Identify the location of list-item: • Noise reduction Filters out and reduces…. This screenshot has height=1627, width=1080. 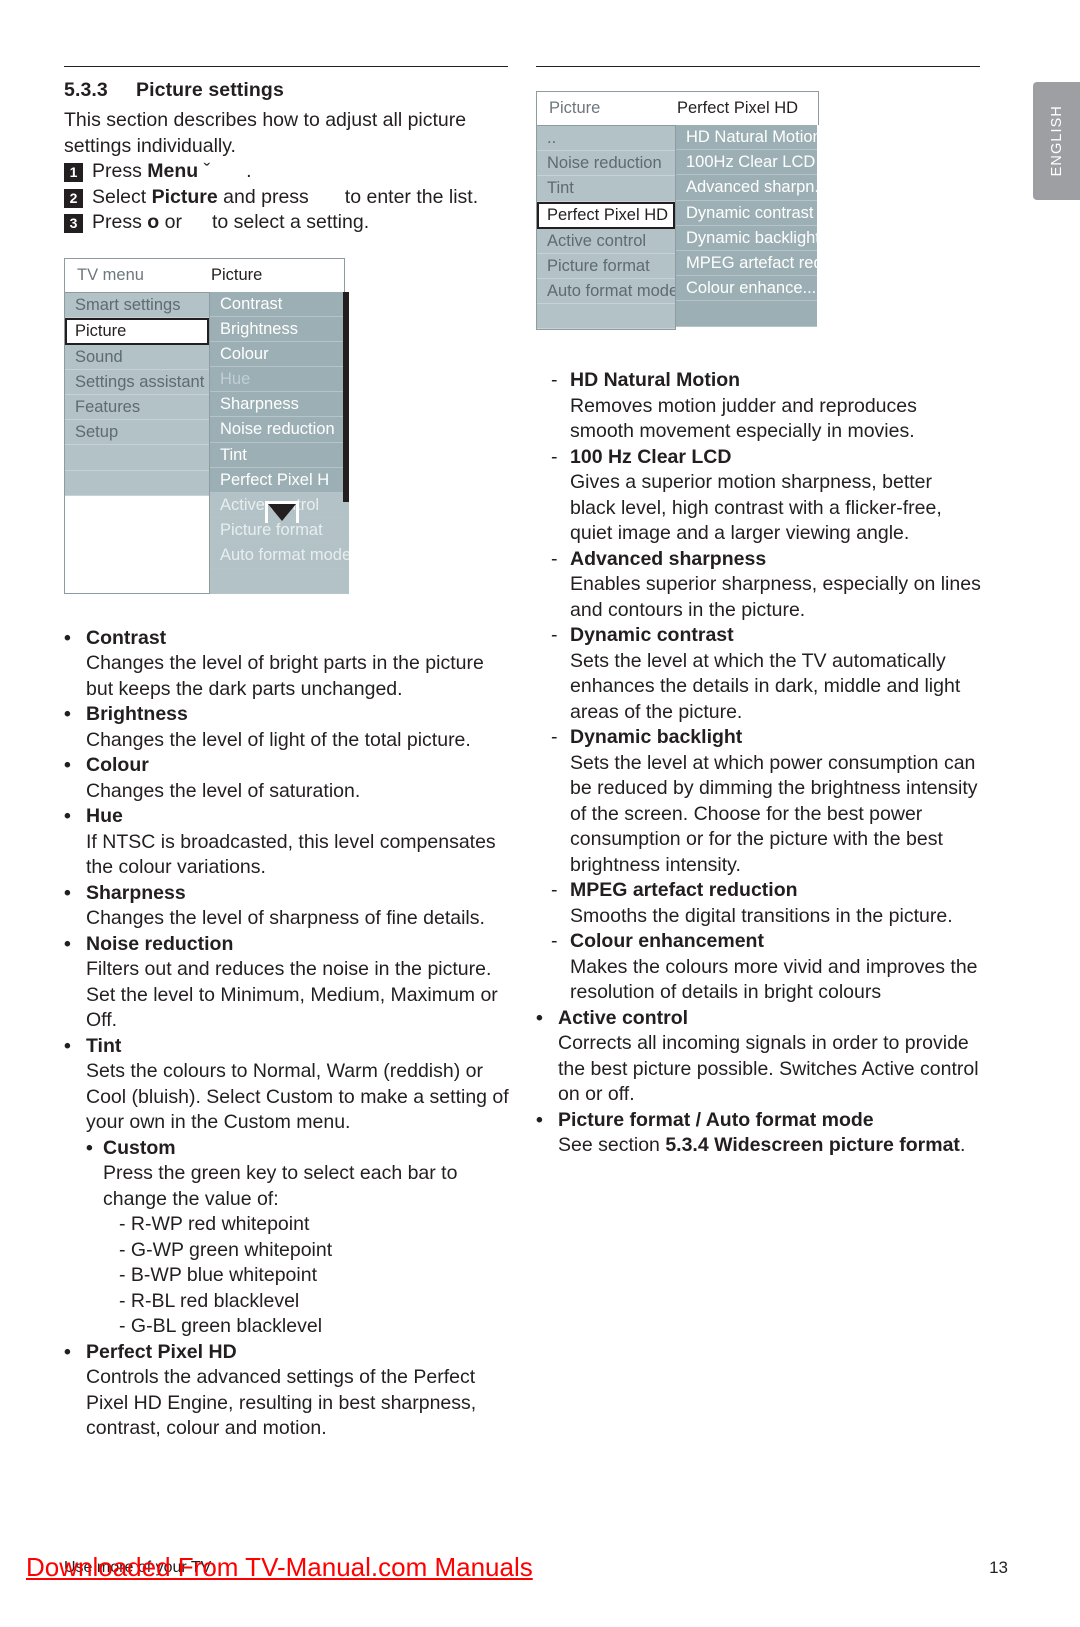
(287, 983).